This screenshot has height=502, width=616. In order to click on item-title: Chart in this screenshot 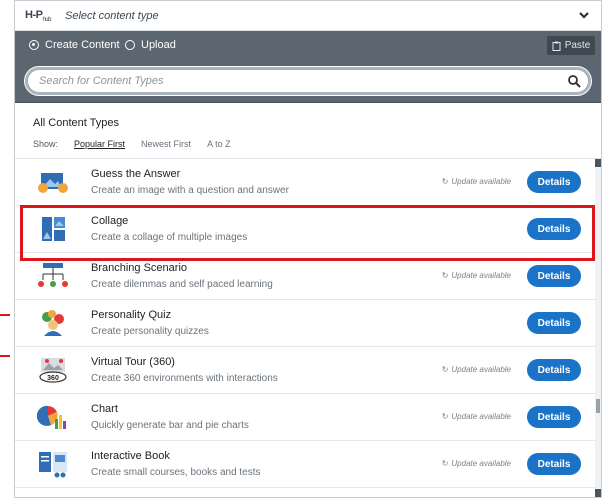, I will do `click(104, 409)`.